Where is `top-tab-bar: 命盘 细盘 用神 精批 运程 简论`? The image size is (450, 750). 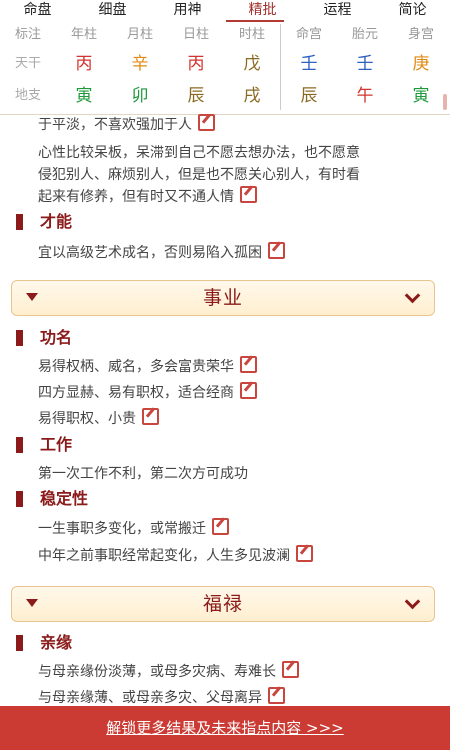
top-tab-bar: 命盘 细盘 用神 精批 运程 简论 is located at coordinates (225, 11).